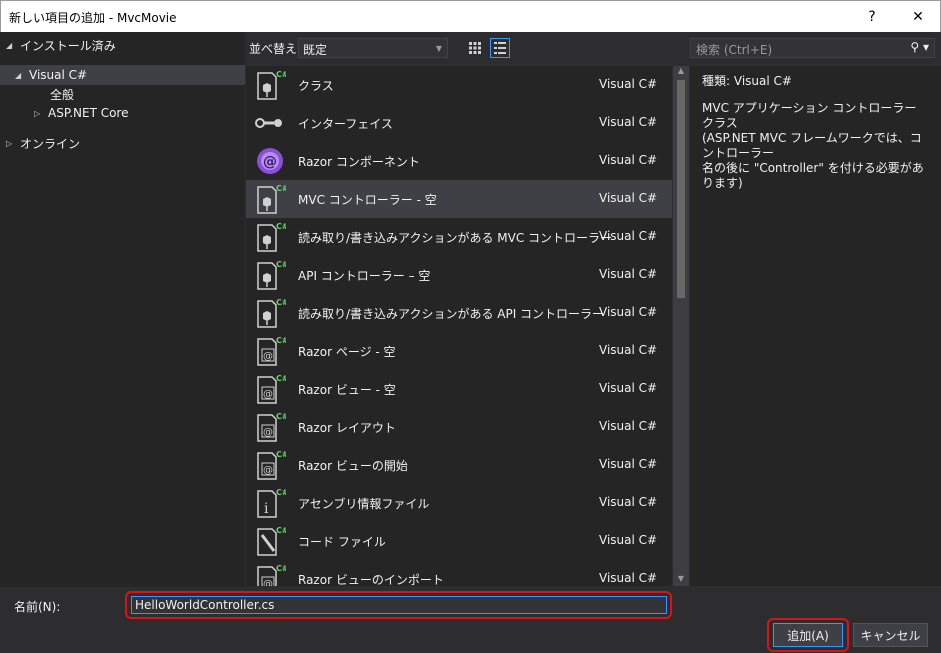 This screenshot has width=941, height=653. I want to click on template-list-item: インターフェイス Visual C#, so click(459, 123).